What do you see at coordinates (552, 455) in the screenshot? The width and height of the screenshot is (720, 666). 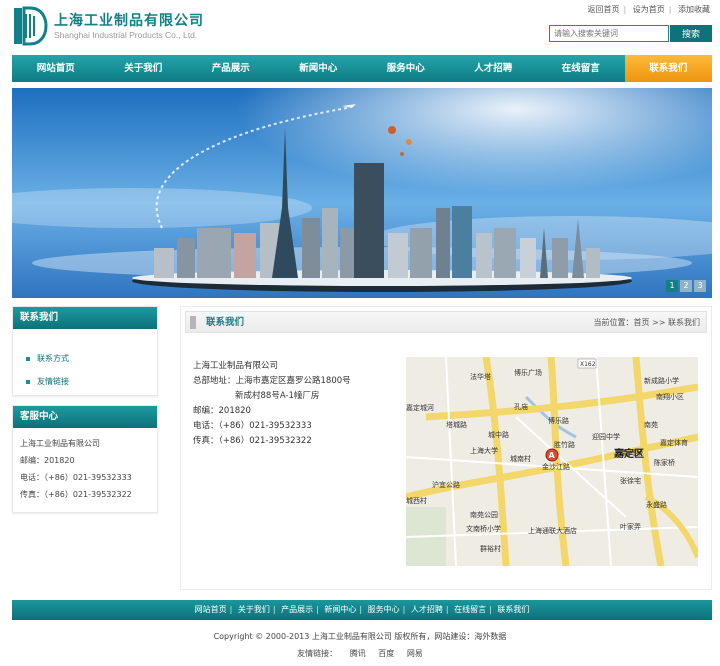 I see `map-marker-label: A` at bounding box center [552, 455].